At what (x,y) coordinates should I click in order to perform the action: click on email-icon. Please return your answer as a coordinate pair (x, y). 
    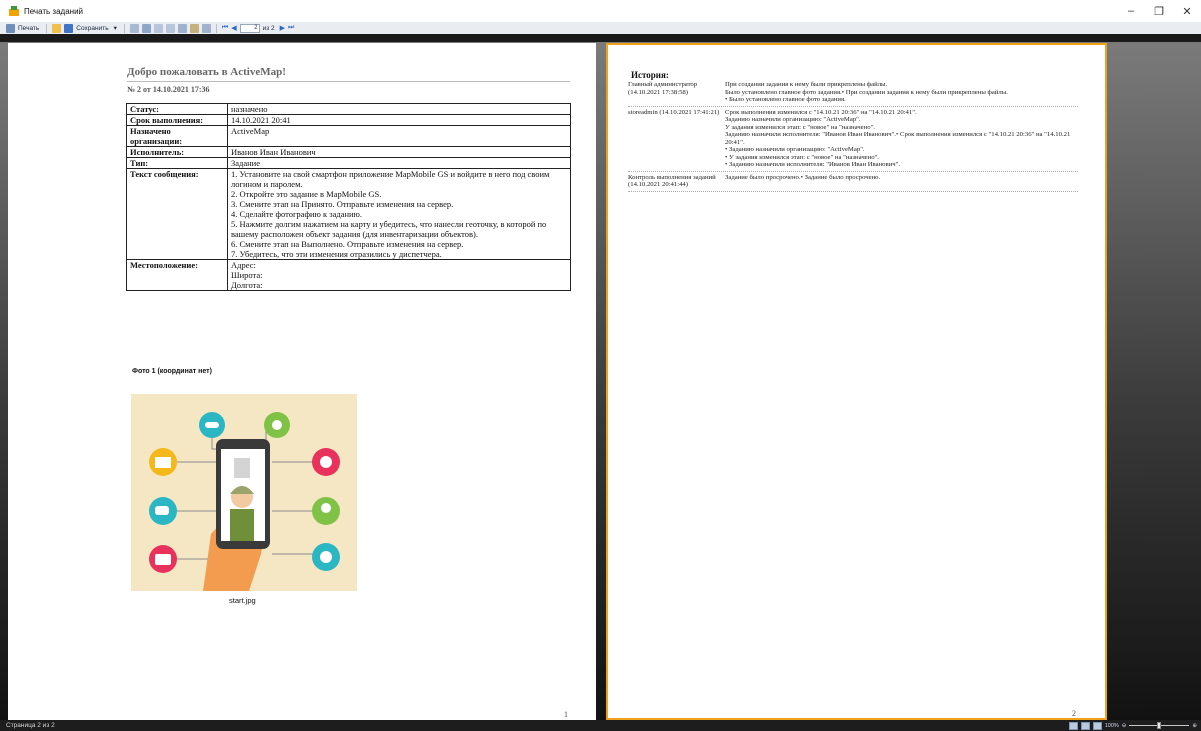
    Looking at the image, I should click on (134, 28).